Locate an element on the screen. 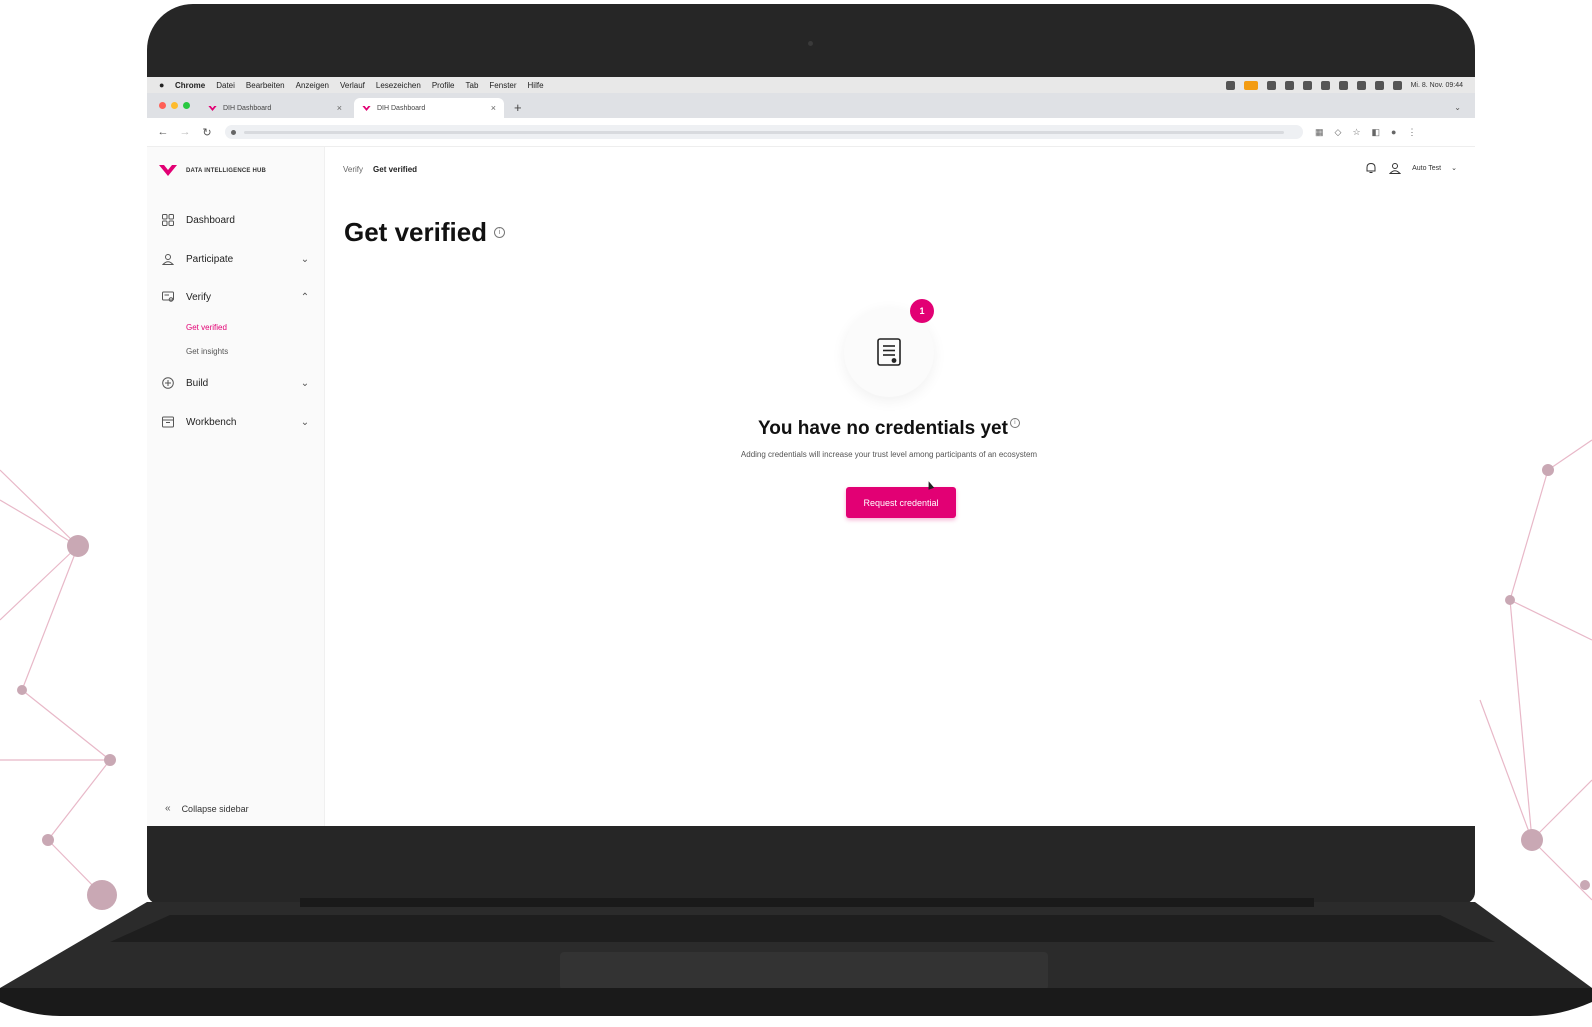 This screenshot has width=1592, height=1027. sidebar-item-label: Participate is located at coordinates (210, 259).